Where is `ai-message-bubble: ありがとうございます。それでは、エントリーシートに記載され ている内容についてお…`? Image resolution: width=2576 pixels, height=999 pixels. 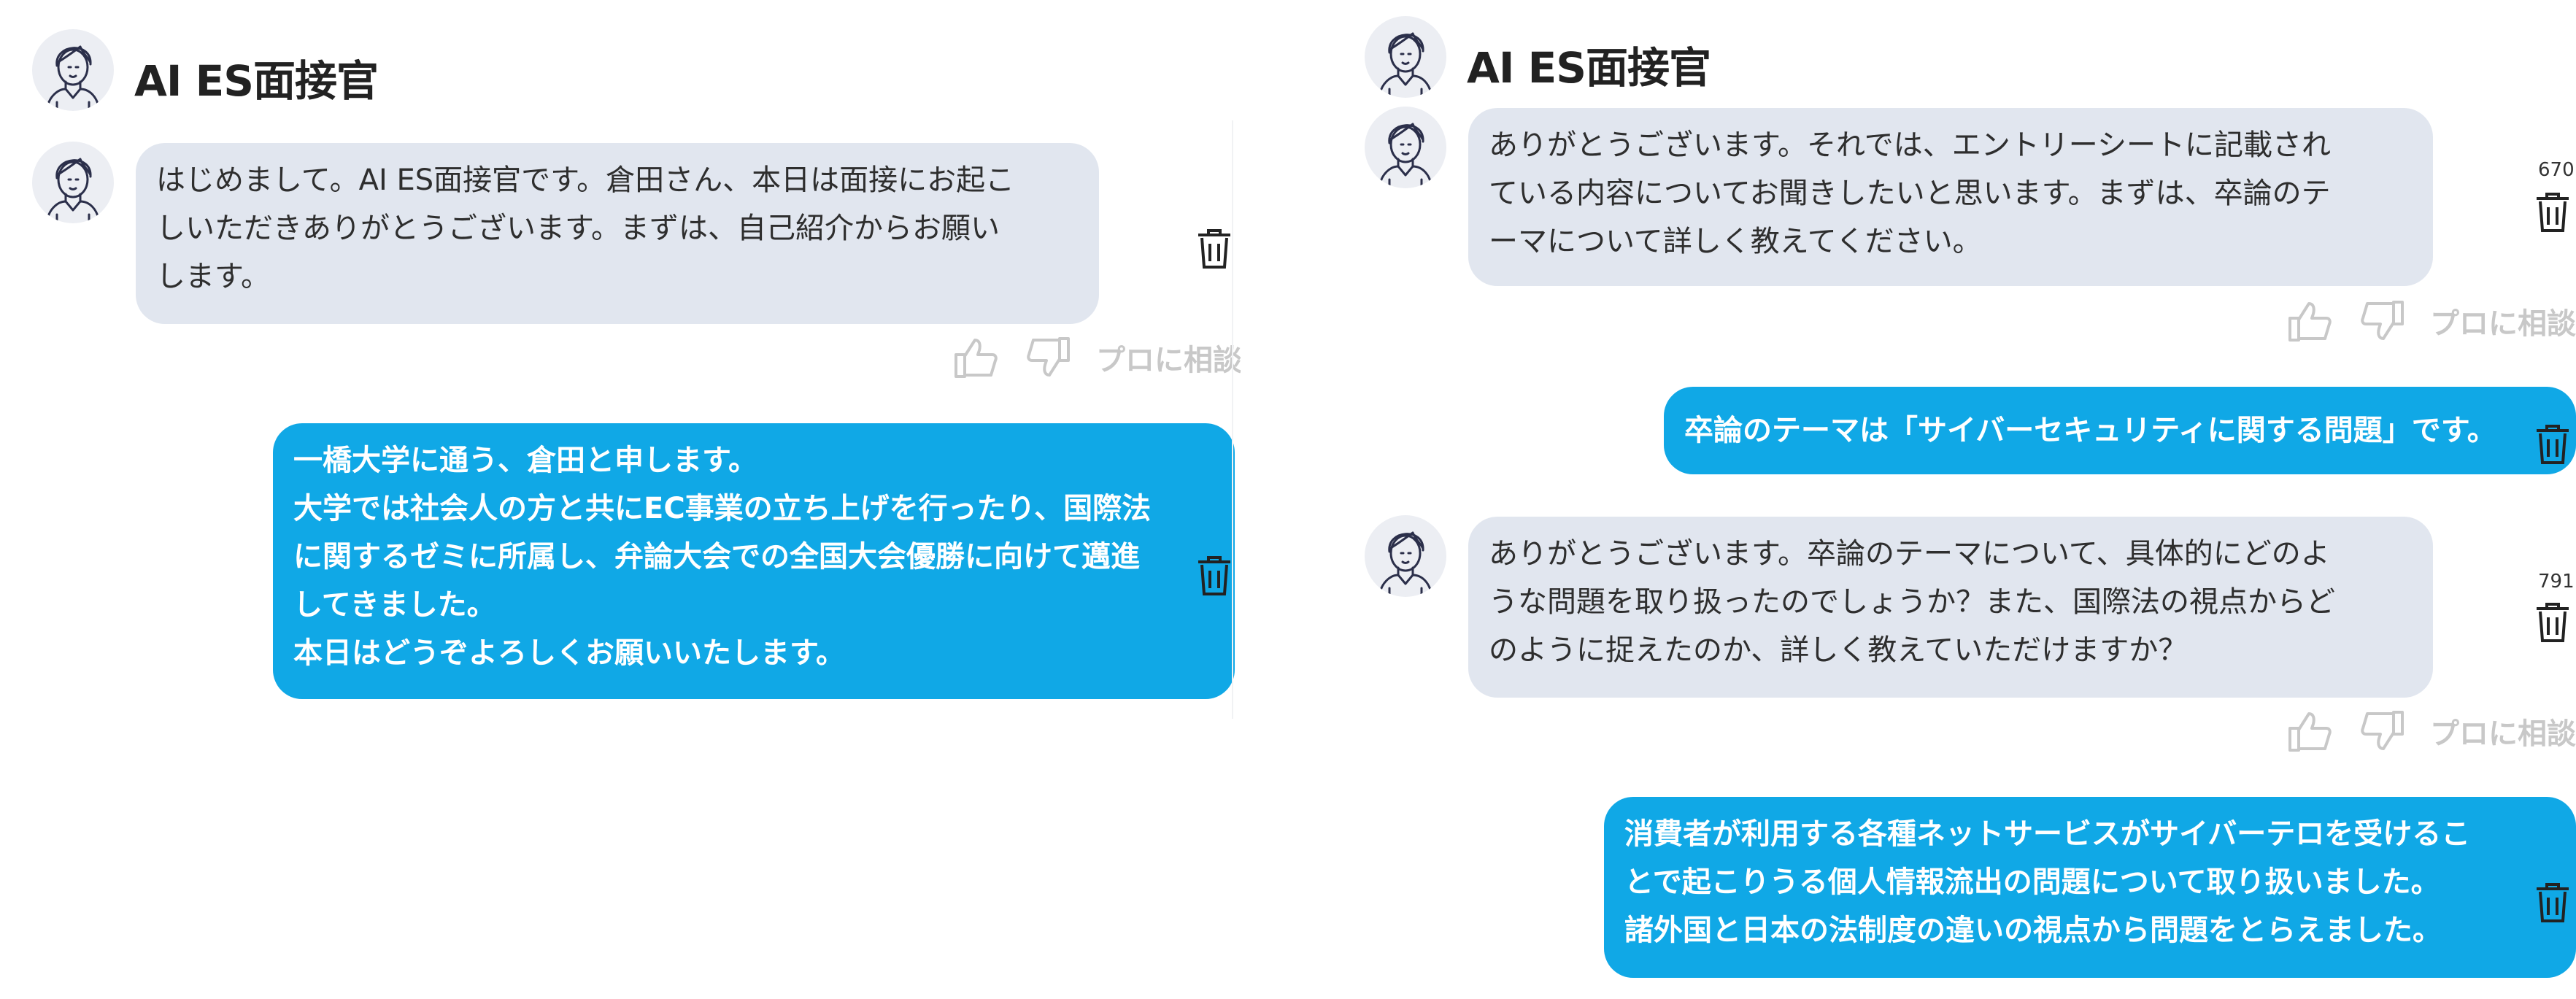 ai-message-bubble: ありがとうございます。それでは、エントリーシートに記載され ている内容についてお… is located at coordinates (1950, 197).